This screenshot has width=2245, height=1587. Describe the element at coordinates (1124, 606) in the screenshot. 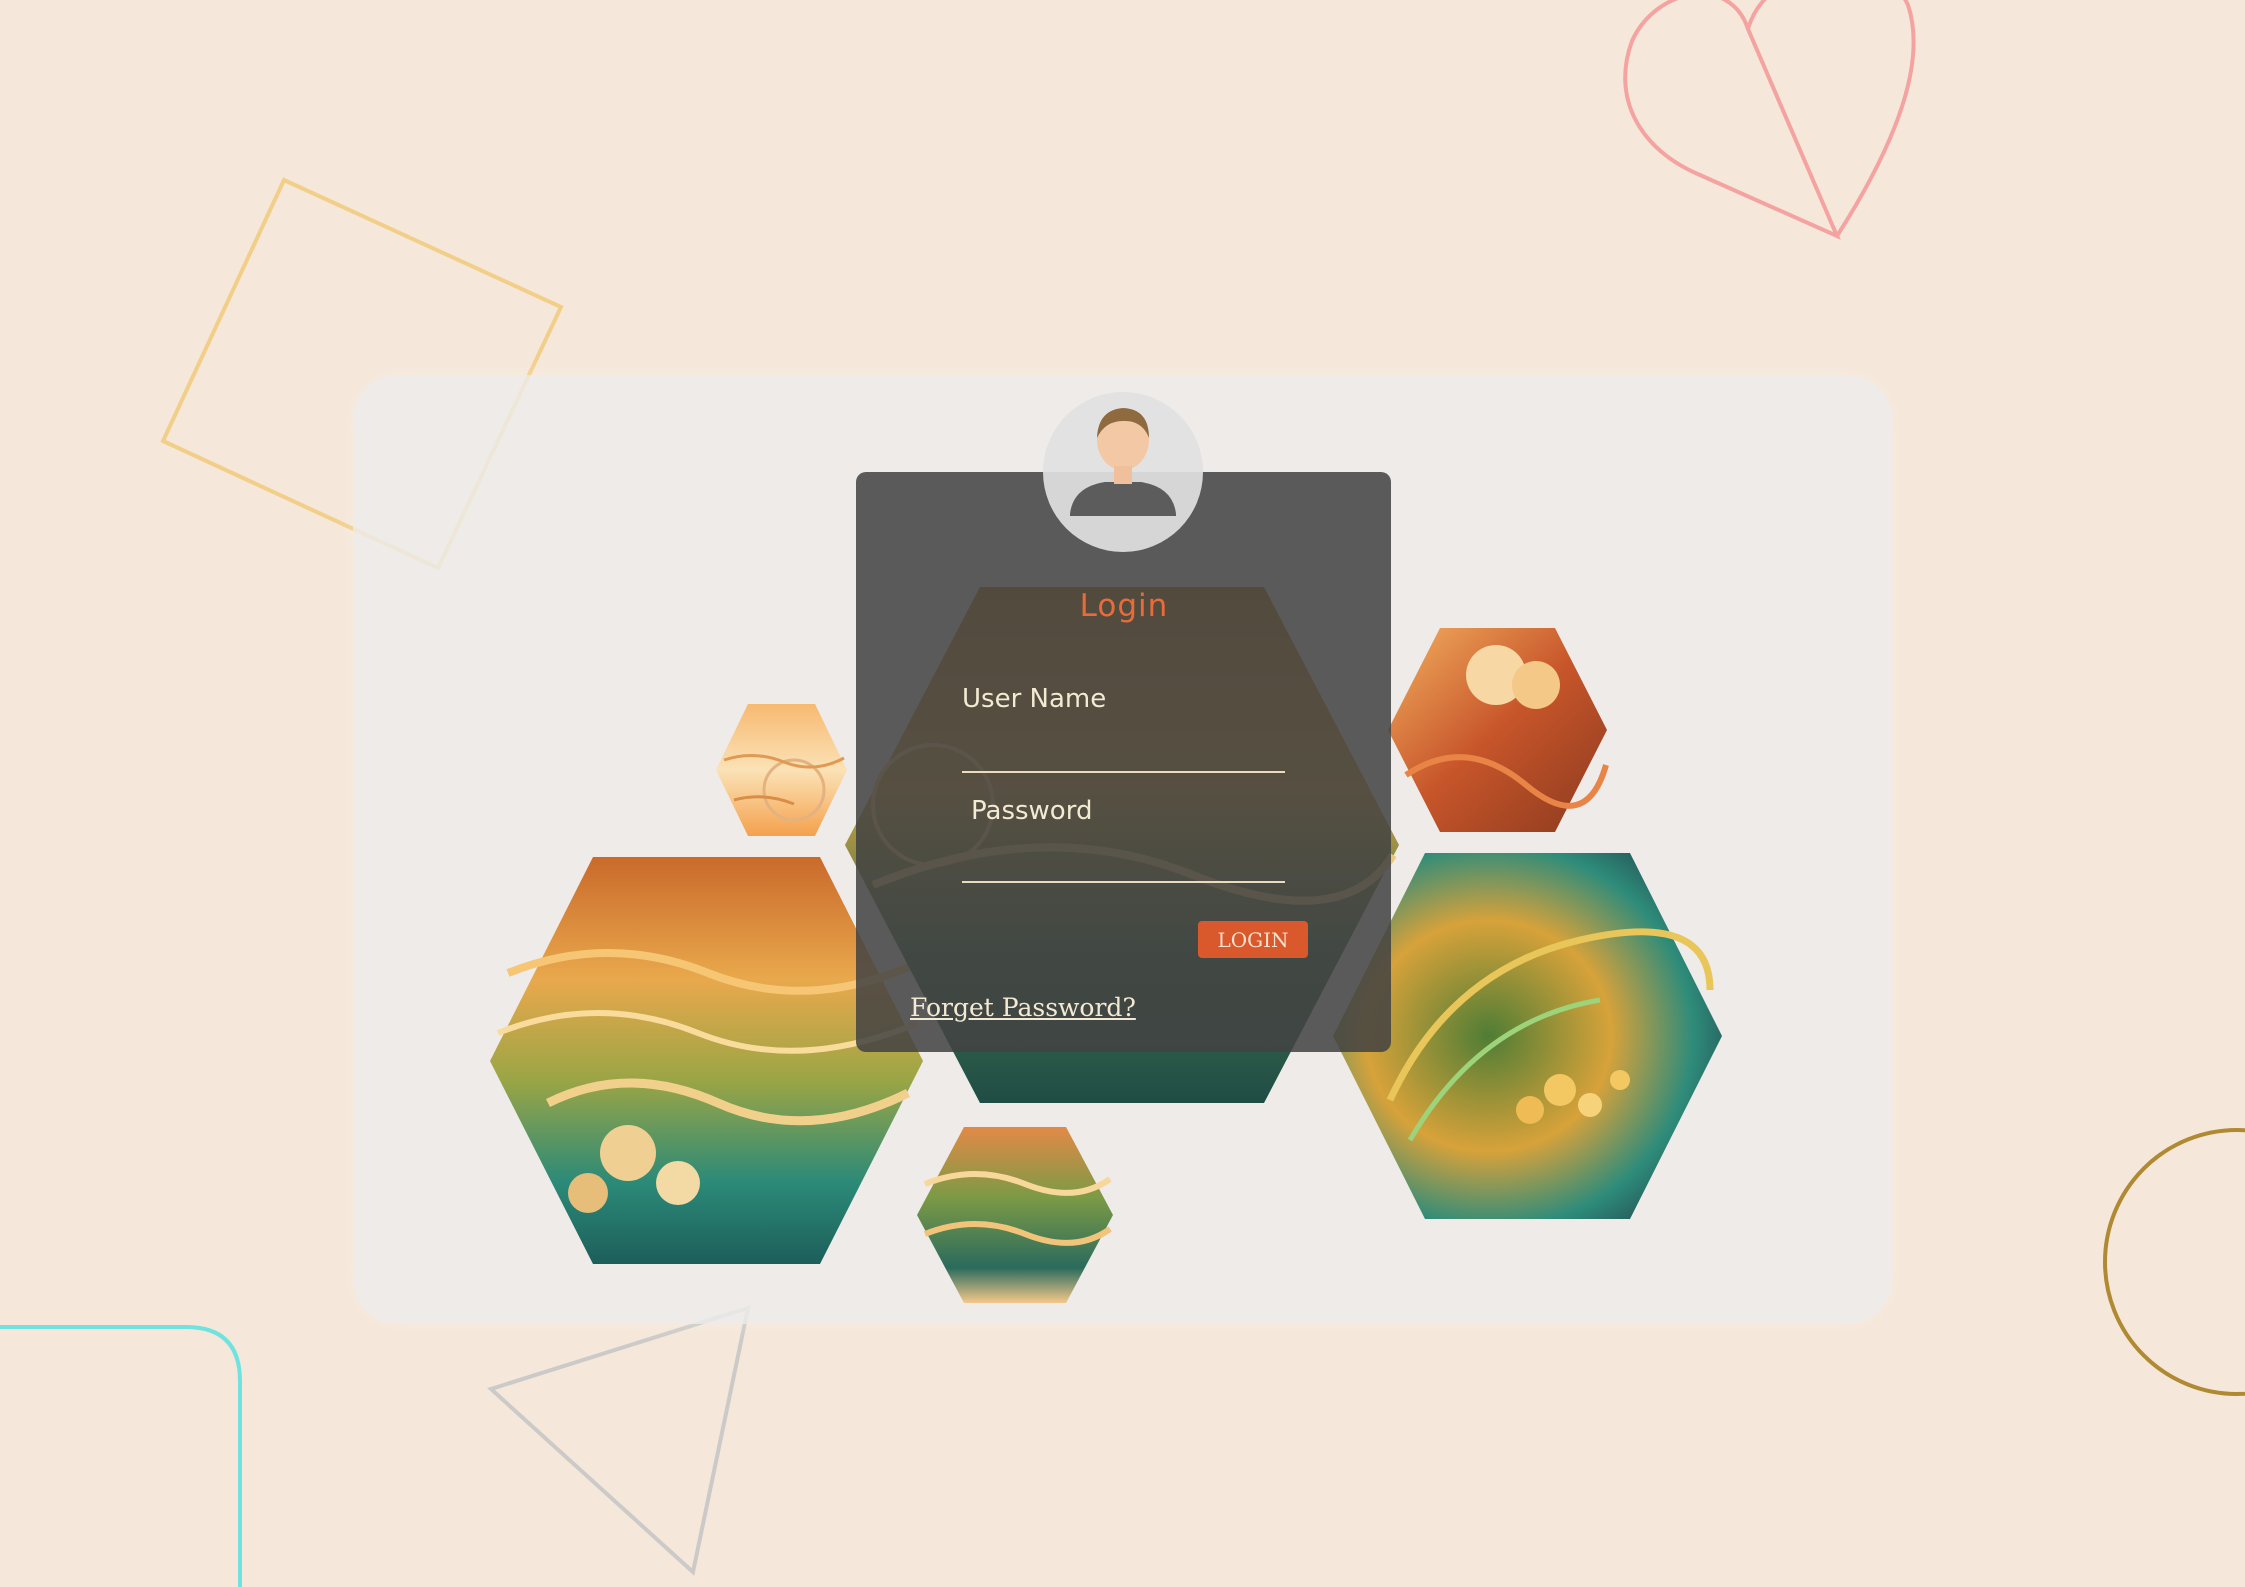

I see `login-title: Login` at that location.